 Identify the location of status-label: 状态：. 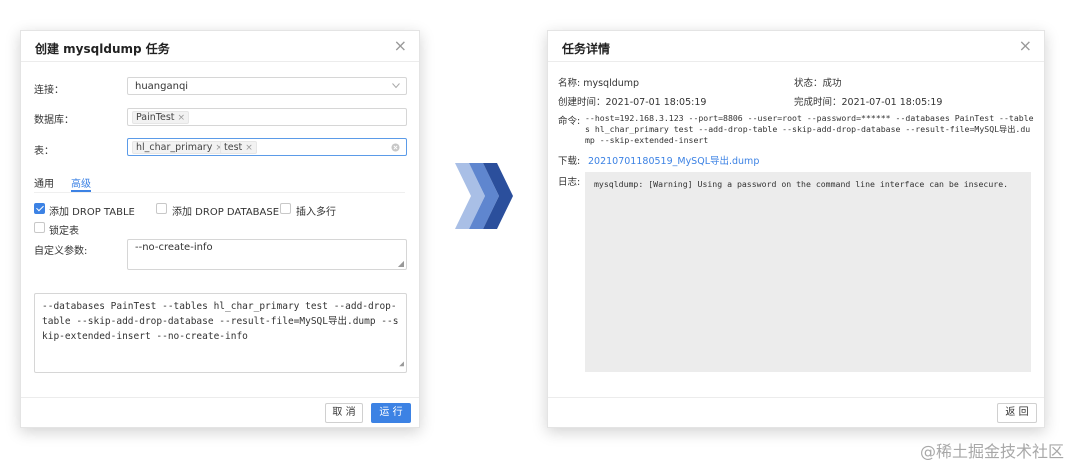
(808, 83).